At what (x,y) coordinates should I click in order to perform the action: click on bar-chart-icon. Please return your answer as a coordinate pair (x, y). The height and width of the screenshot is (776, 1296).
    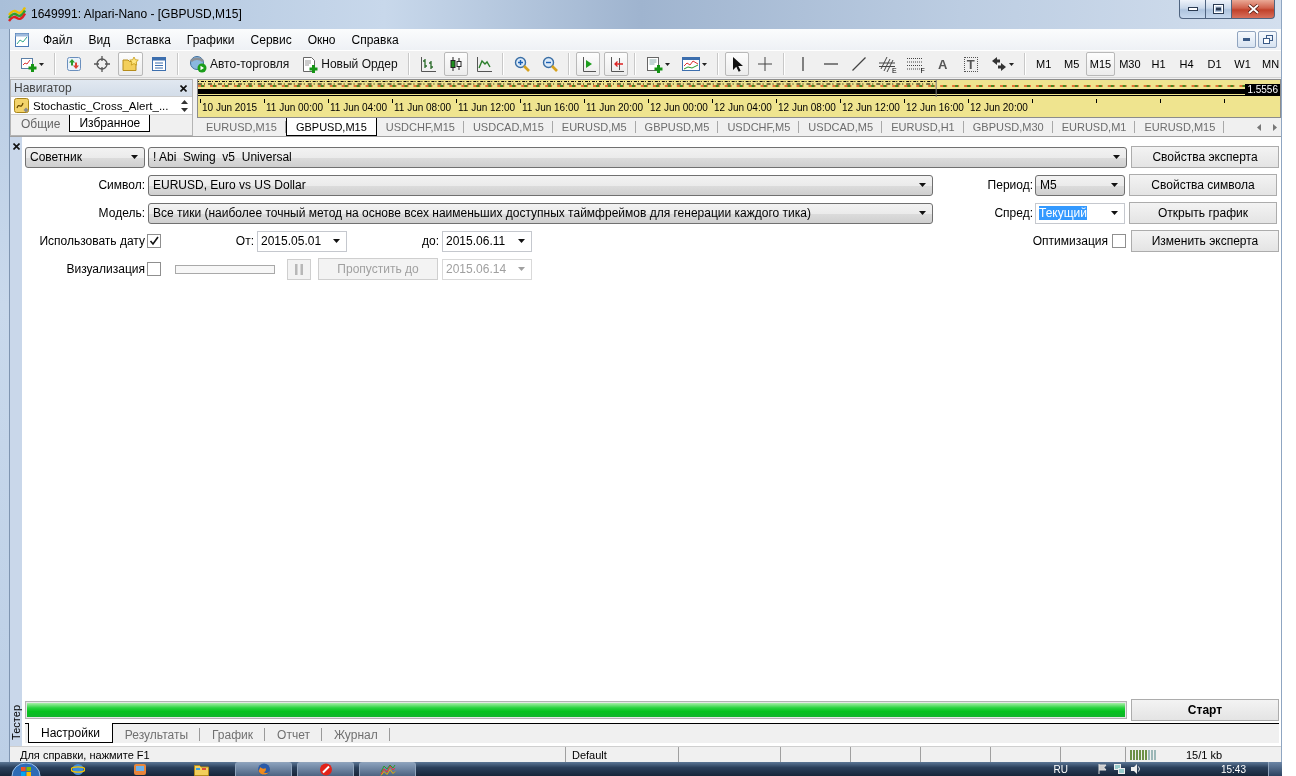
    Looking at the image, I should click on (427, 64).